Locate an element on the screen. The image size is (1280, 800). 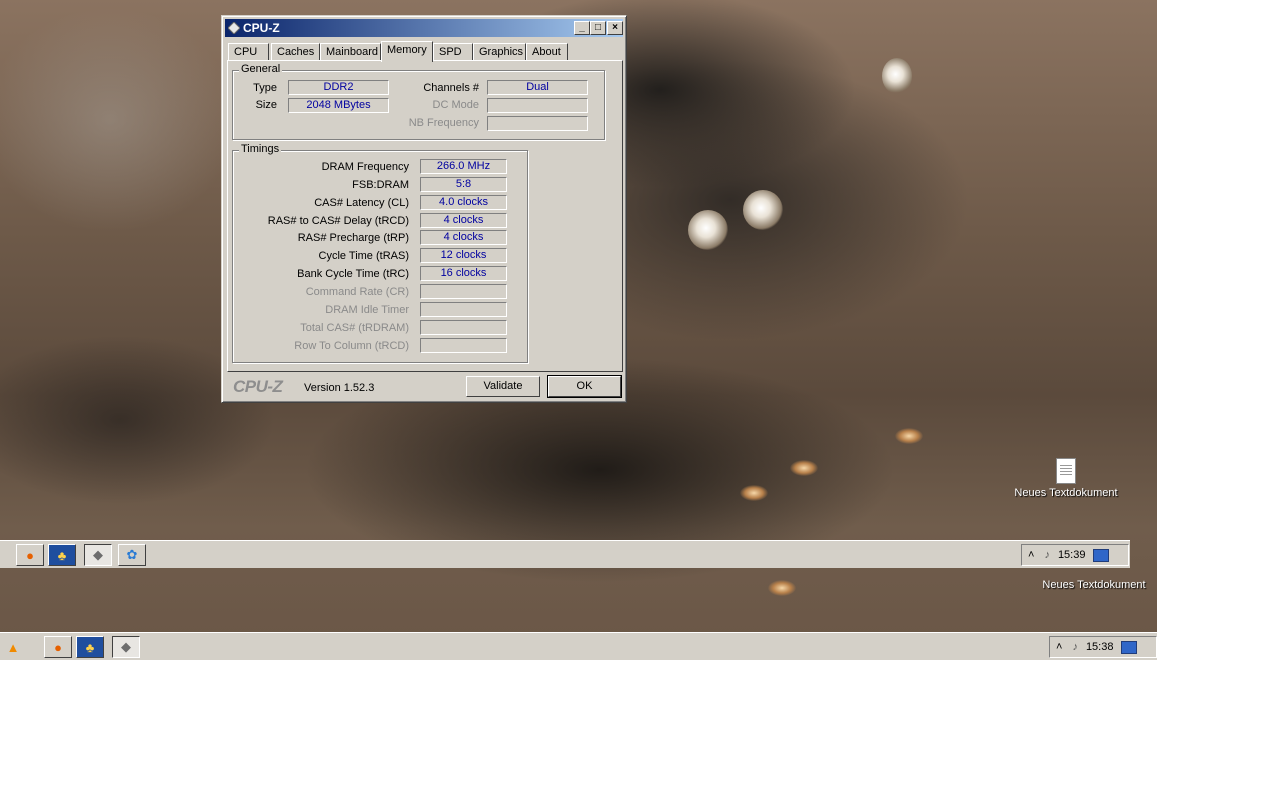
timing-label: Bank Cycle Time (tRC) is located at coordinates (353, 274).